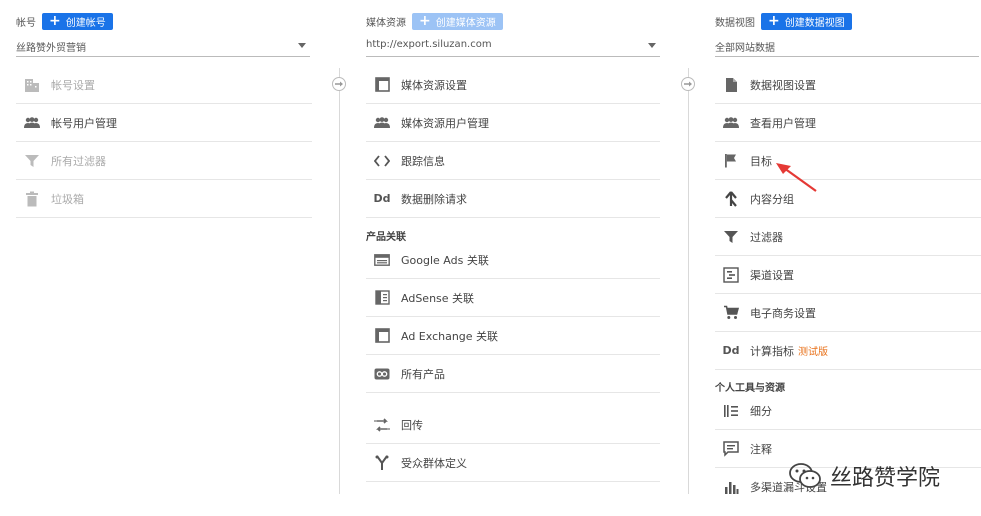 The width and height of the screenshot is (981, 516). What do you see at coordinates (434, 463) in the screenshot?
I see `item-label: 受众群体定义` at bounding box center [434, 463].